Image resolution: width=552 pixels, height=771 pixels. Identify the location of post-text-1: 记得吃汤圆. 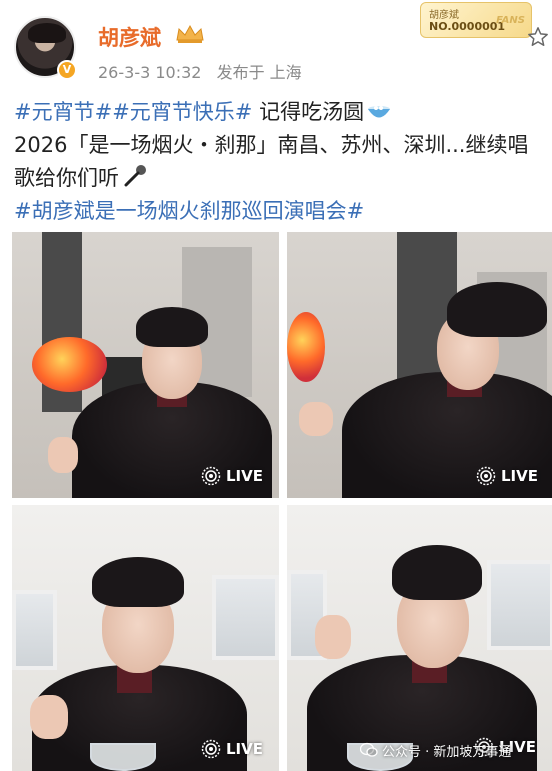
(308, 112).